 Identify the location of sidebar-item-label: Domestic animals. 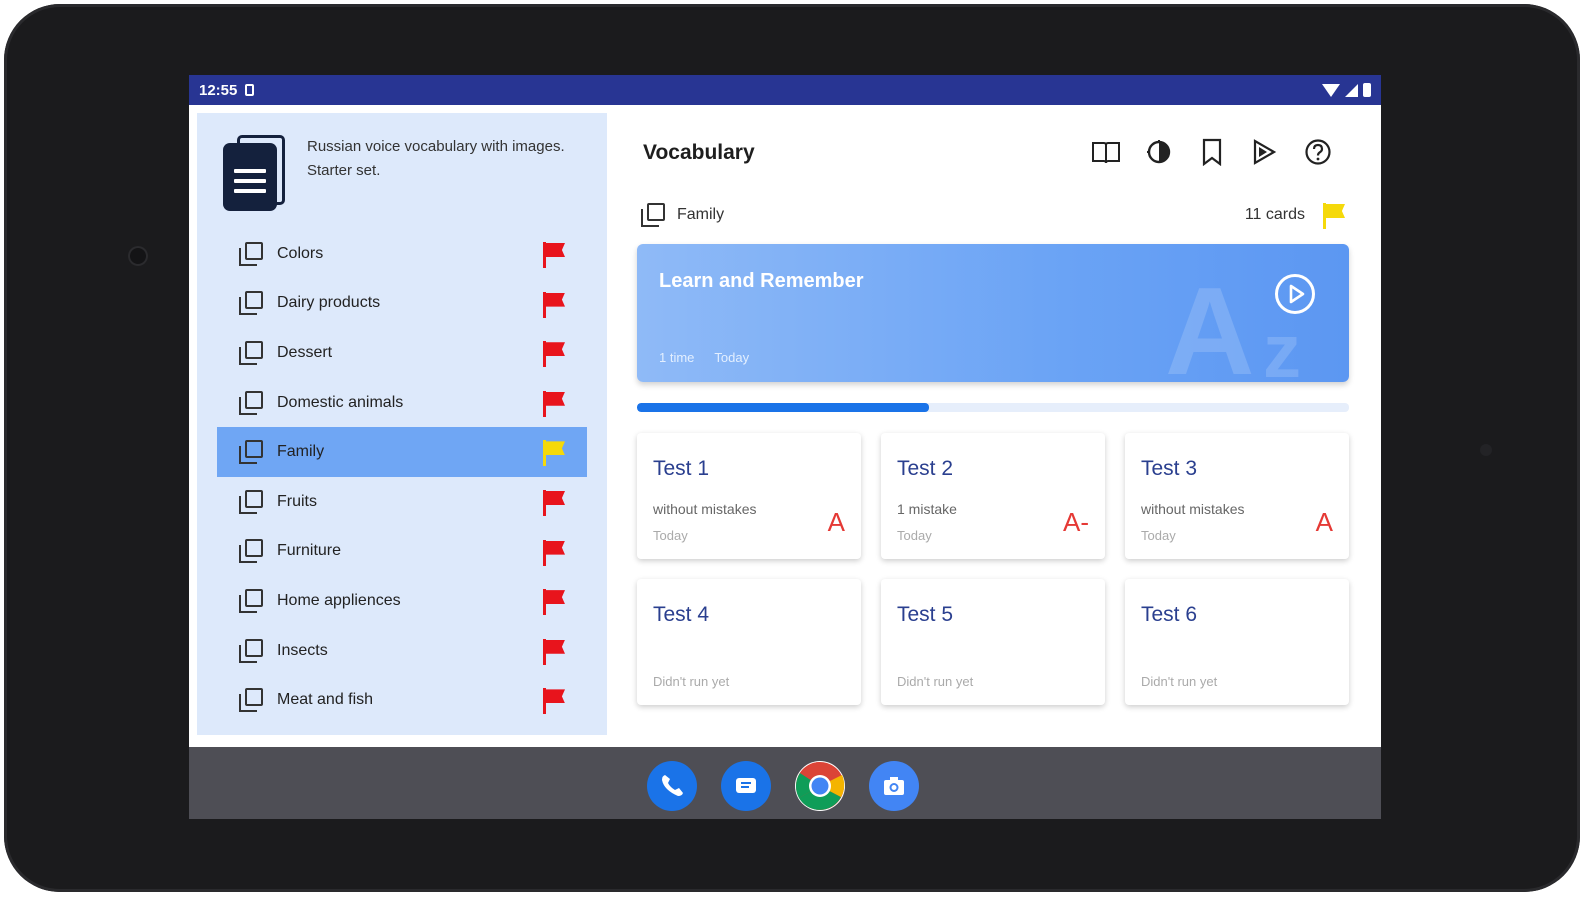
(340, 402).